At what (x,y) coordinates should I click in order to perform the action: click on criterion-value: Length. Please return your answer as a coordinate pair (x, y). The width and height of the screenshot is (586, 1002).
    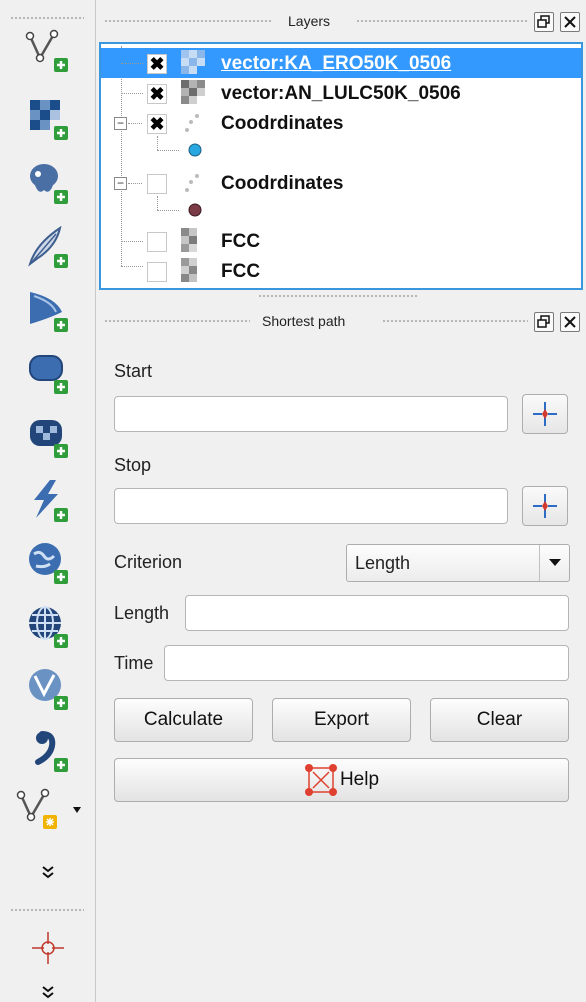
    Looking at the image, I should click on (383, 563).